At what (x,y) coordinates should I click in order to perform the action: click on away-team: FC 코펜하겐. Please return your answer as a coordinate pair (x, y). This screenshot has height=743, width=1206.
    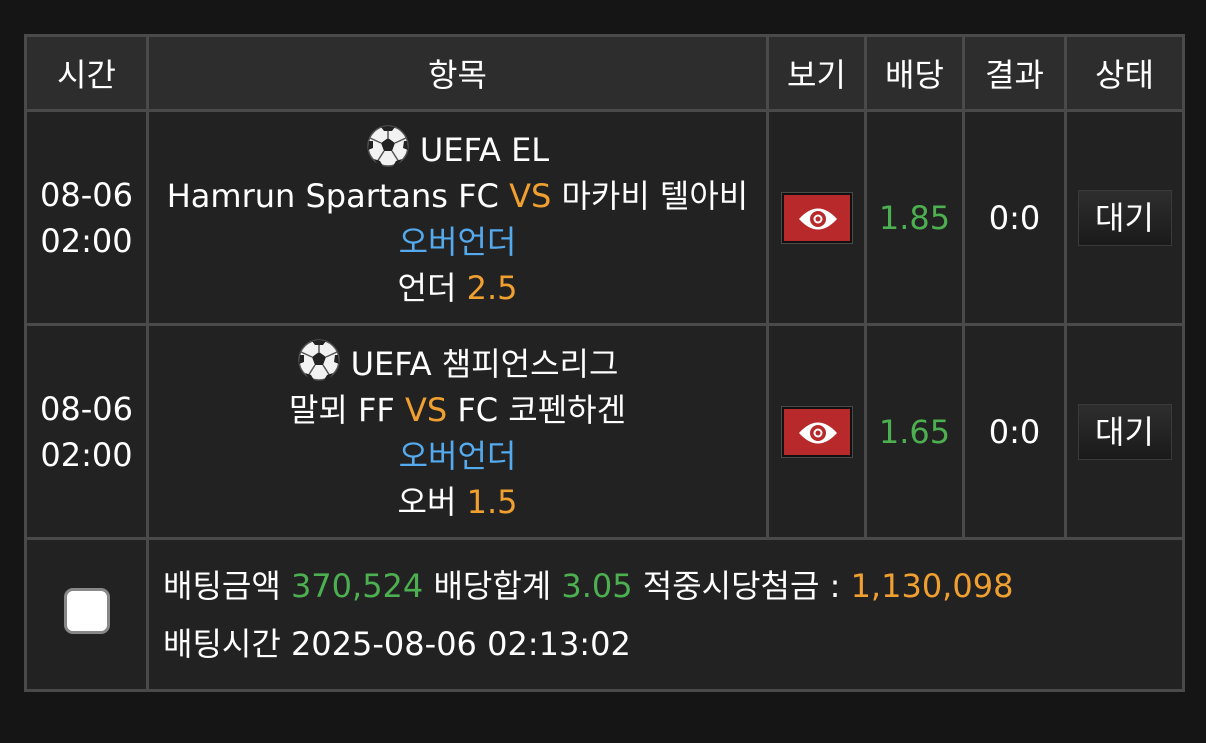
    Looking at the image, I should click on (542, 410).